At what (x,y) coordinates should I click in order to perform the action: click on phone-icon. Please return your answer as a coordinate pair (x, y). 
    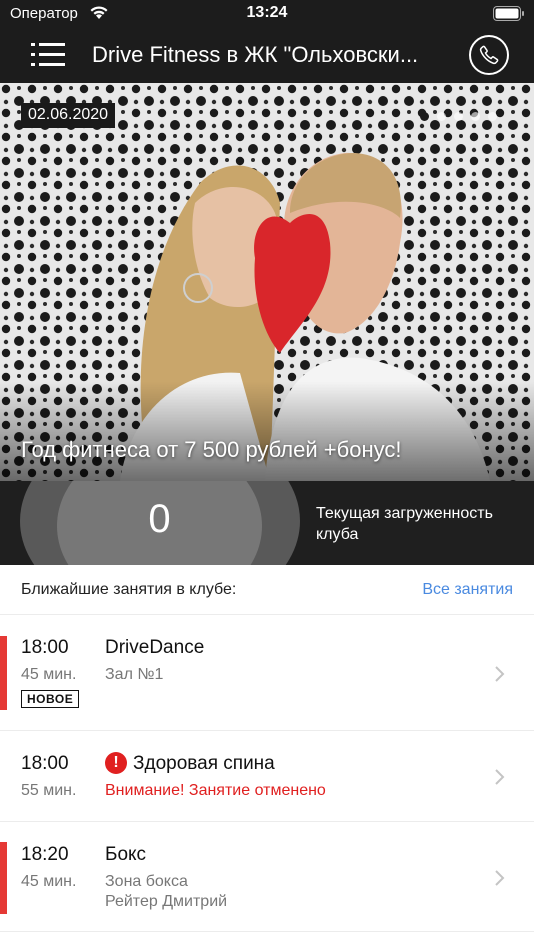
    Looking at the image, I should click on (489, 55).